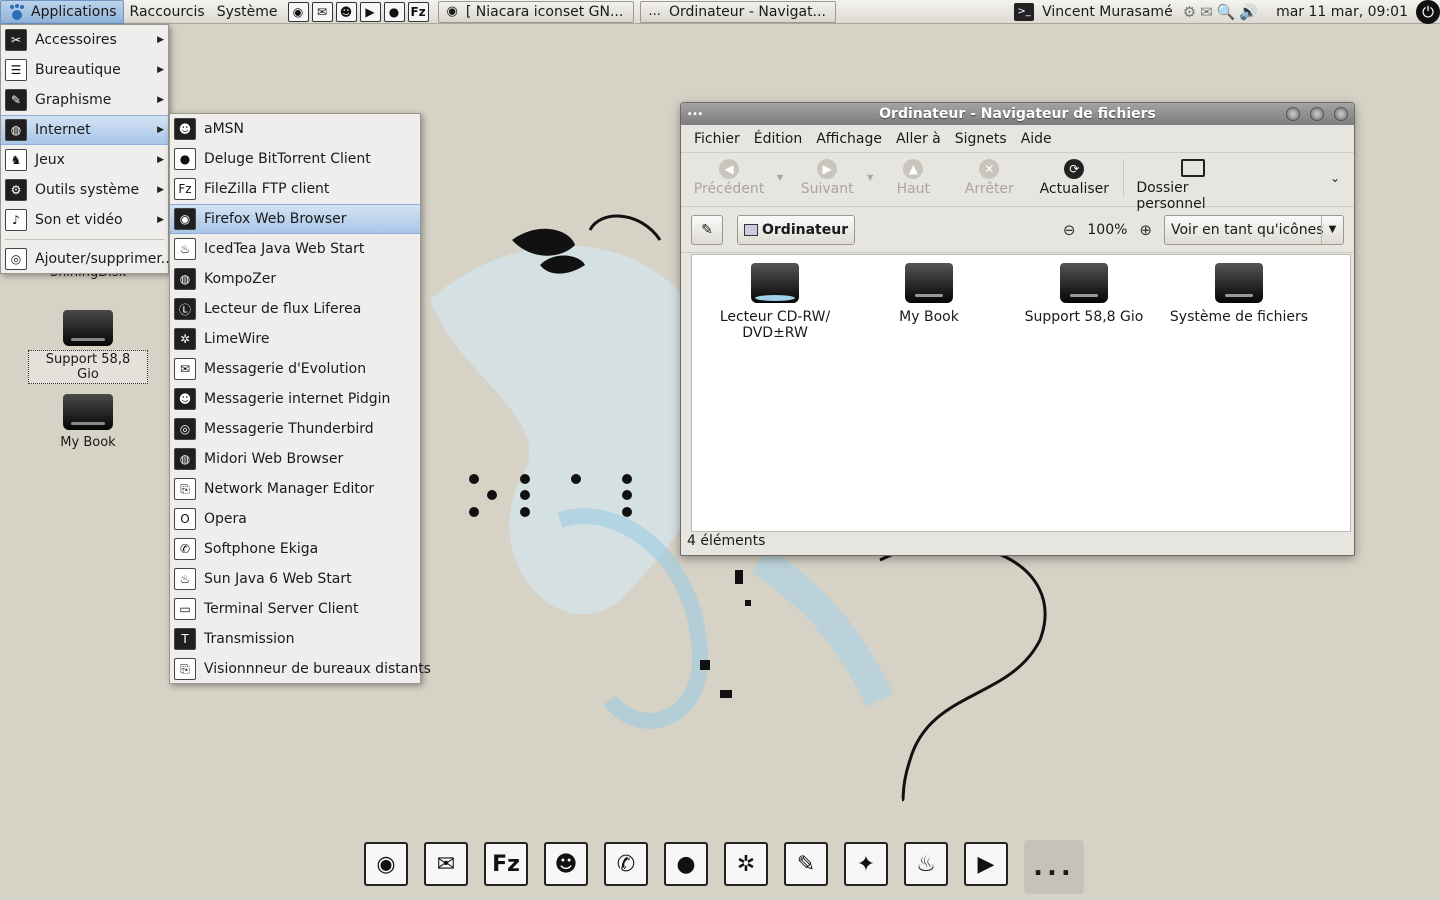 The image size is (1440, 900). What do you see at coordinates (84, 220) in the screenshot?
I see `menu-item-son-video: ♪ Son et vidéo ▶` at bounding box center [84, 220].